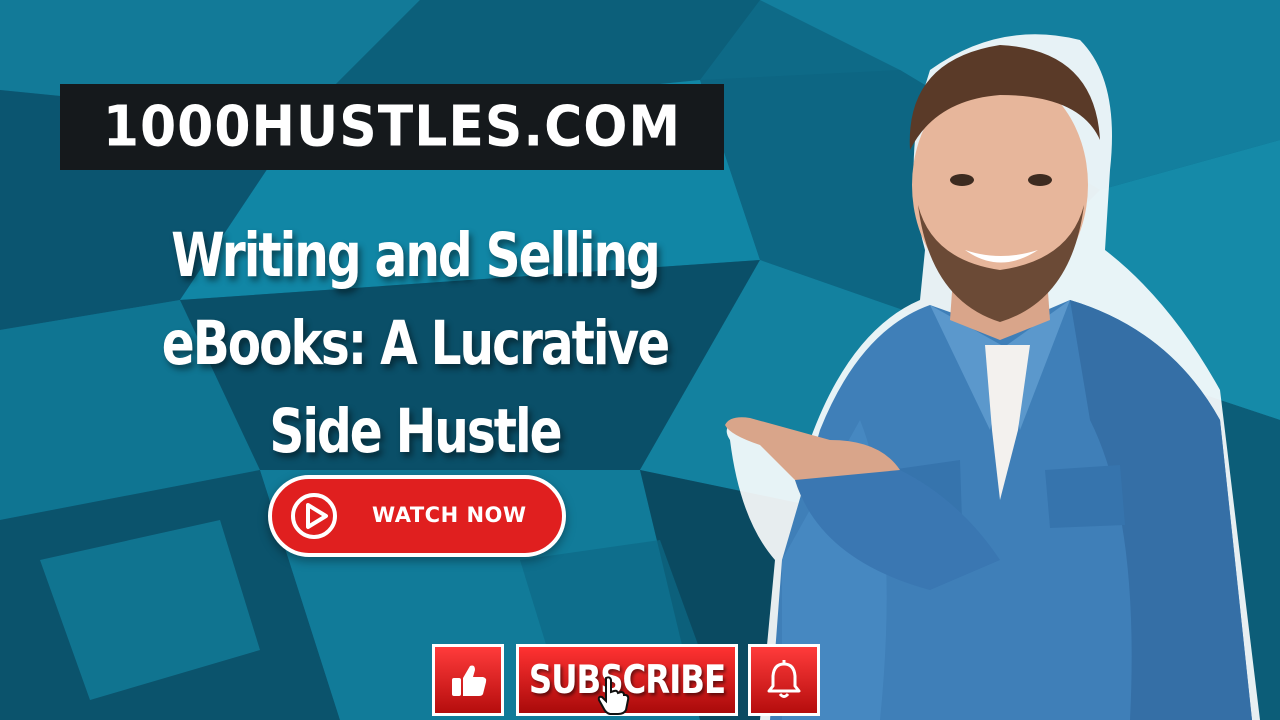 Image resolution: width=1280 pixels, height=720 pixels. What do you see at coordinates (314, 516) in the screenshot?
I see `play-circle-icon` at bounding box center [314, 516].